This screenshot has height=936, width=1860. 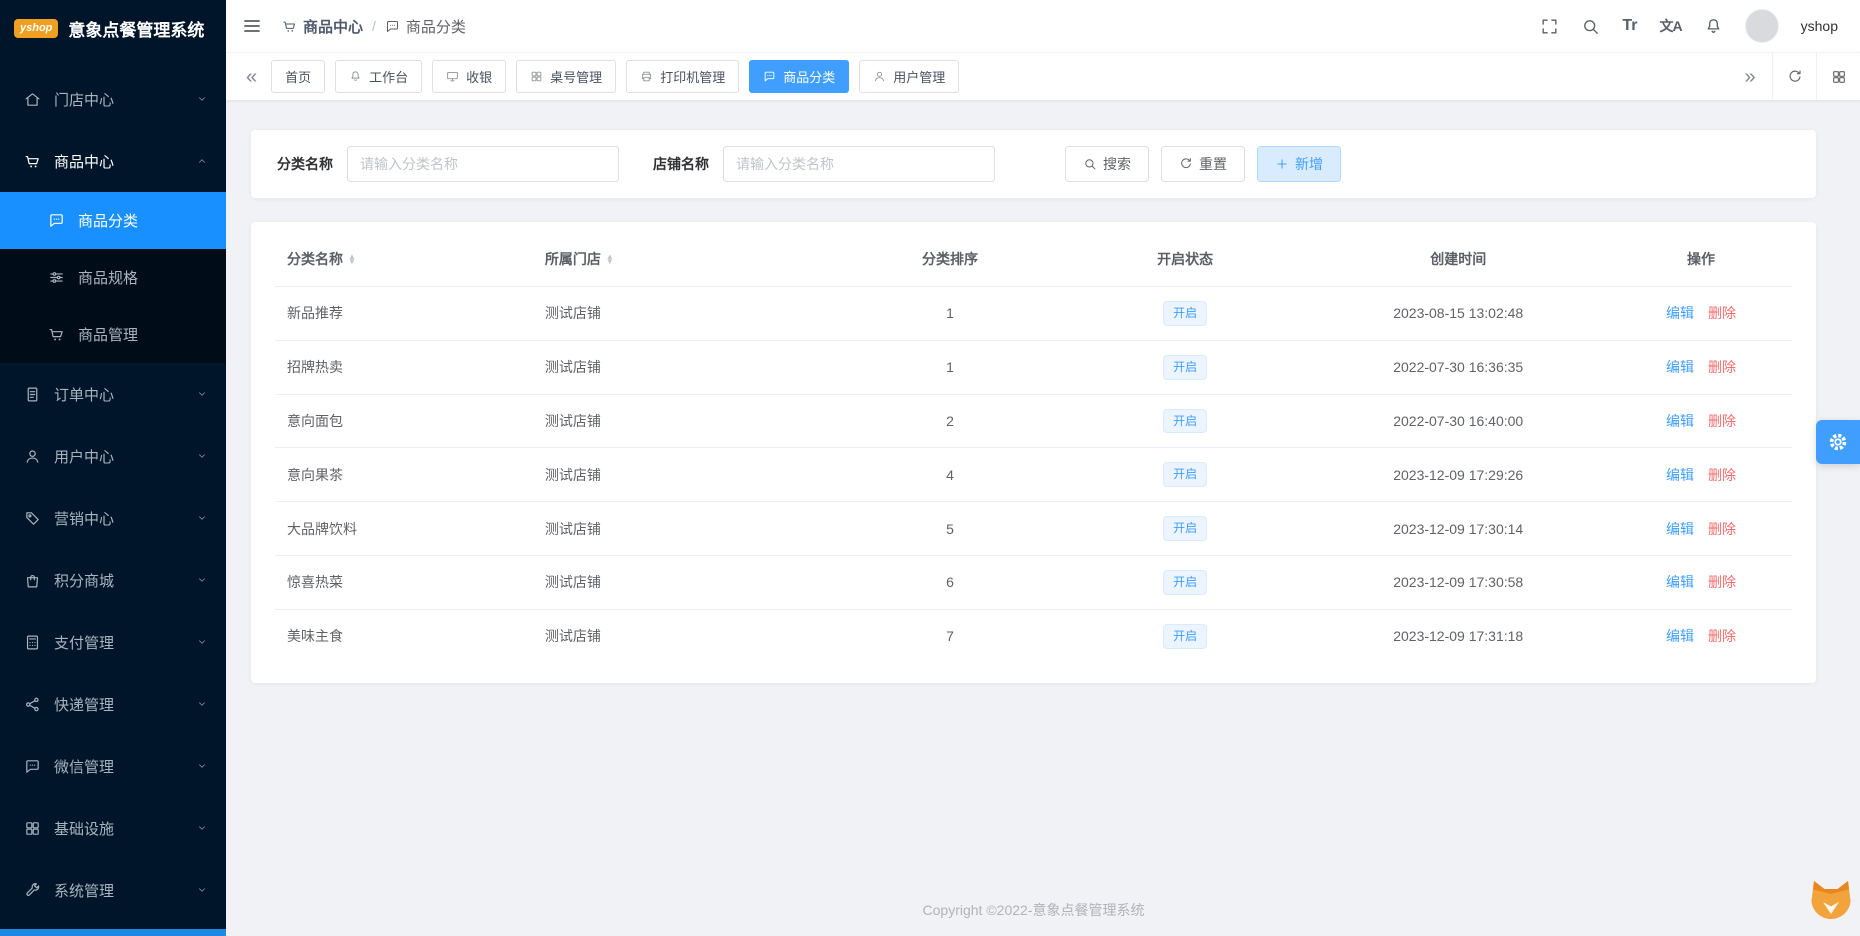 What do you see at coordinates (1819, 26) in the screenshot?
I see `username: yshop` at bounding box center [1819, 26].